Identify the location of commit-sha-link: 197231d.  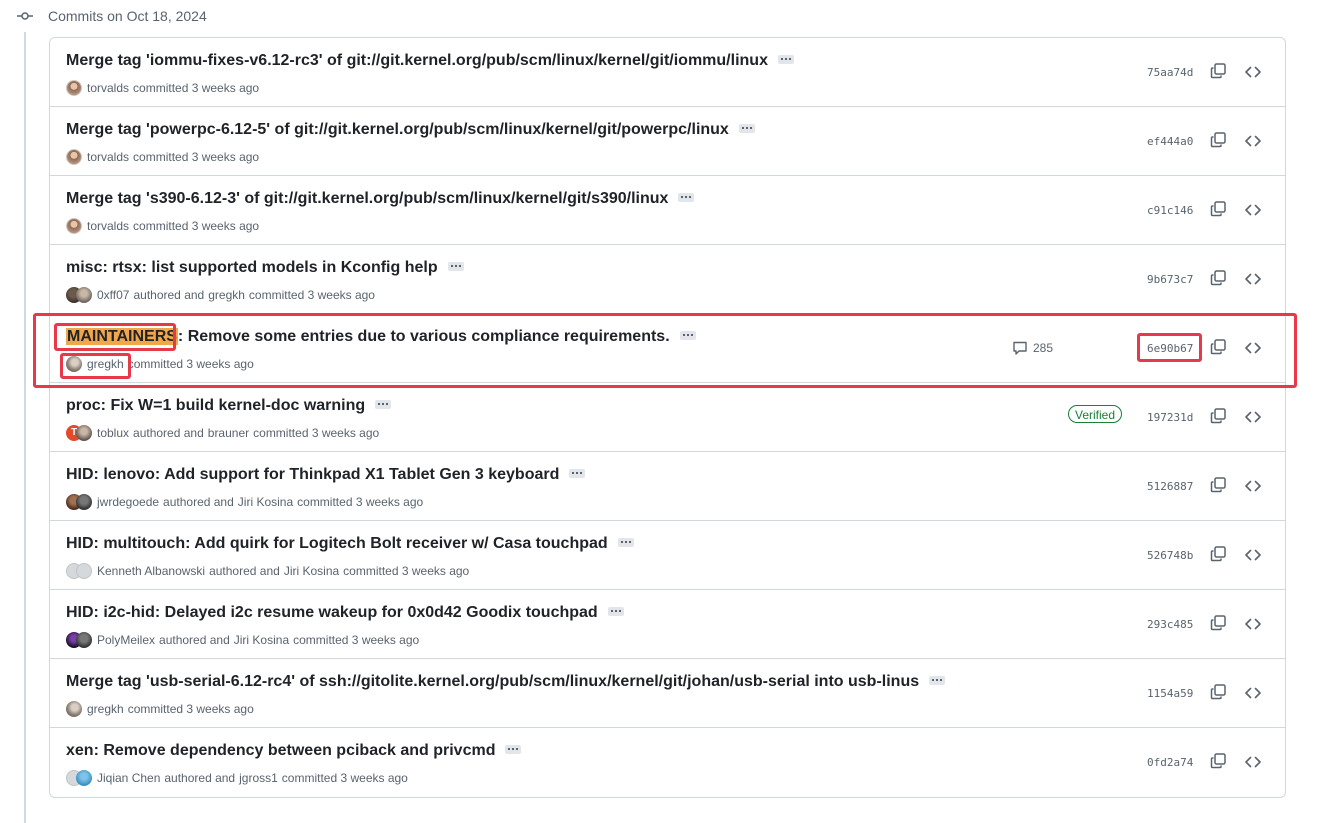
(1170, 417).